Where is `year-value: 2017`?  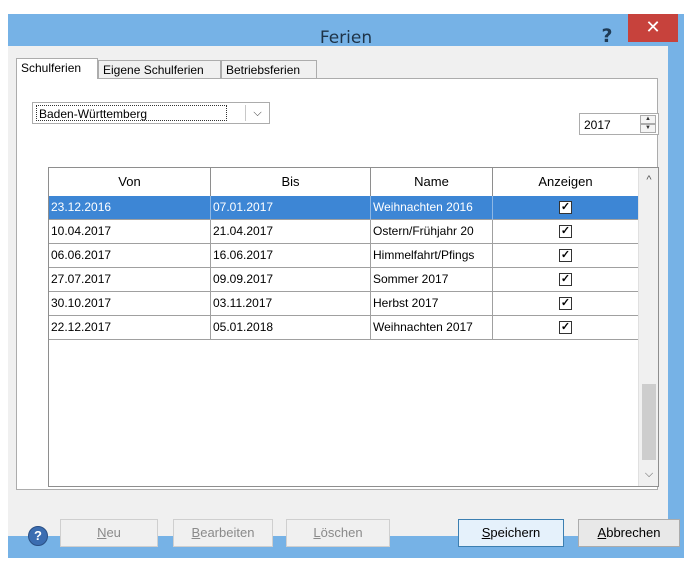 year-value: 2017 is located at coordinates (597, 125).